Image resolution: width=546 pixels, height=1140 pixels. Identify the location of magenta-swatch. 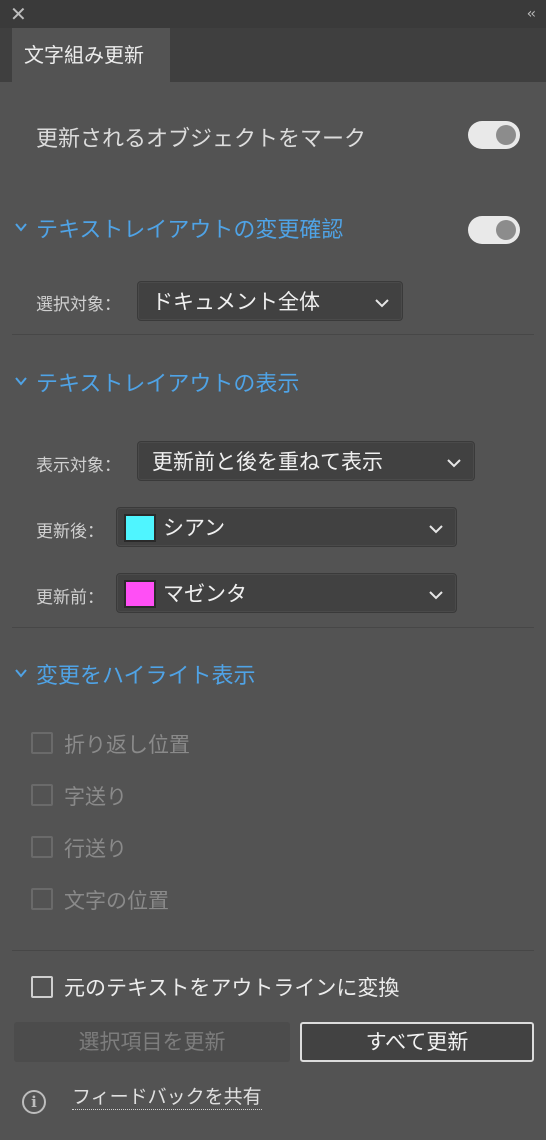
(140, 594).